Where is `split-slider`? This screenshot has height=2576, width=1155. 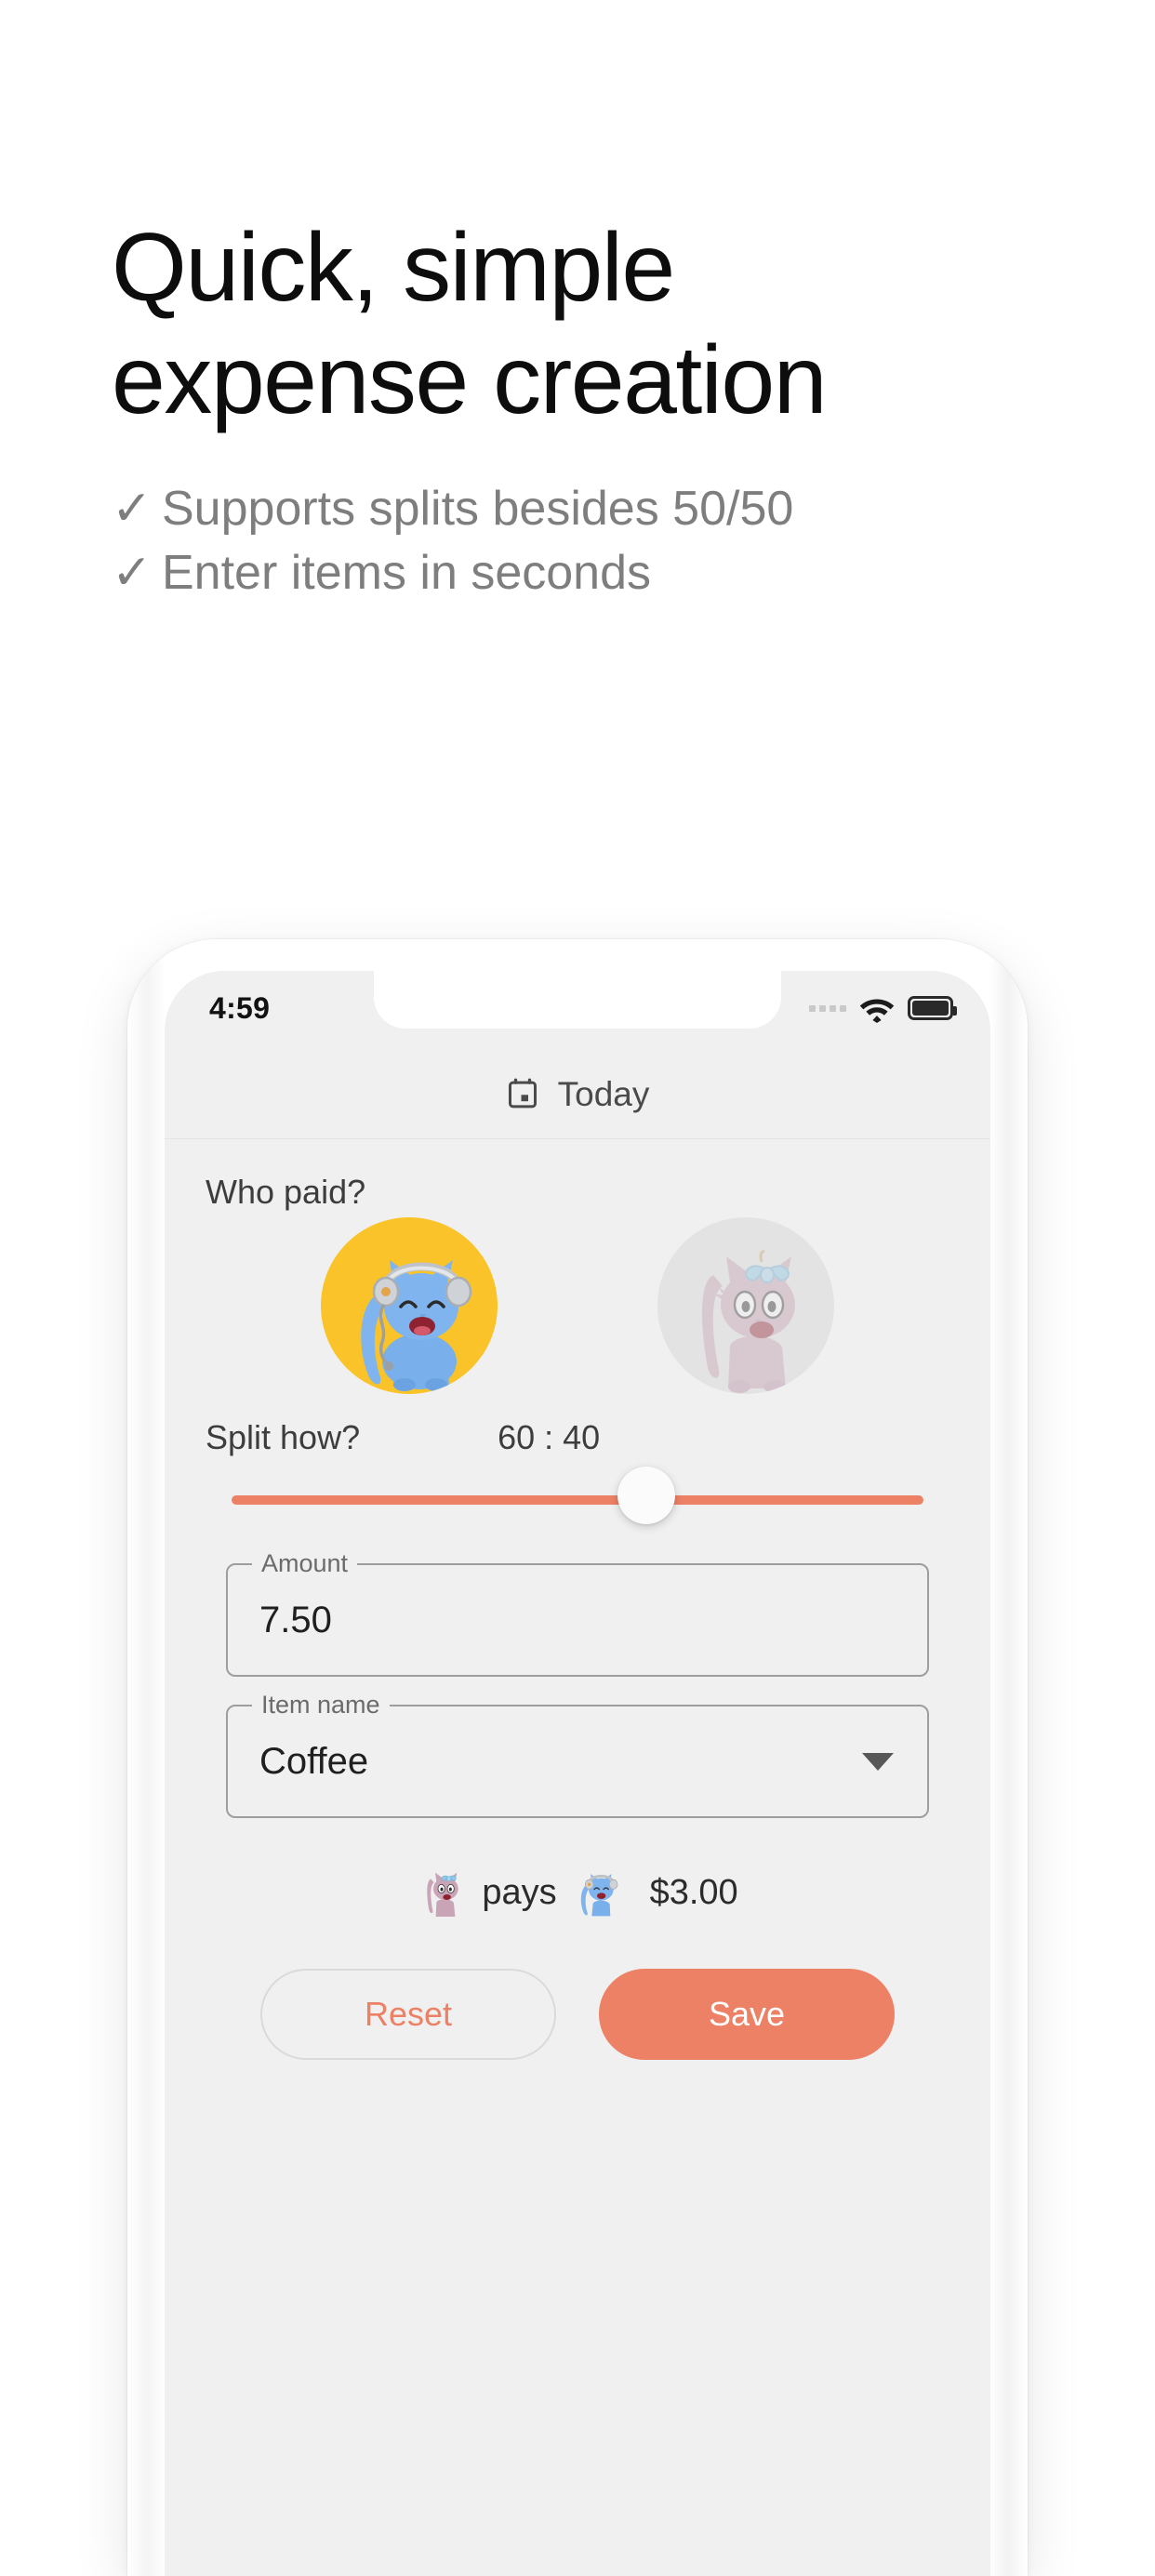
split-slider is located at coordinates (577, 1501).